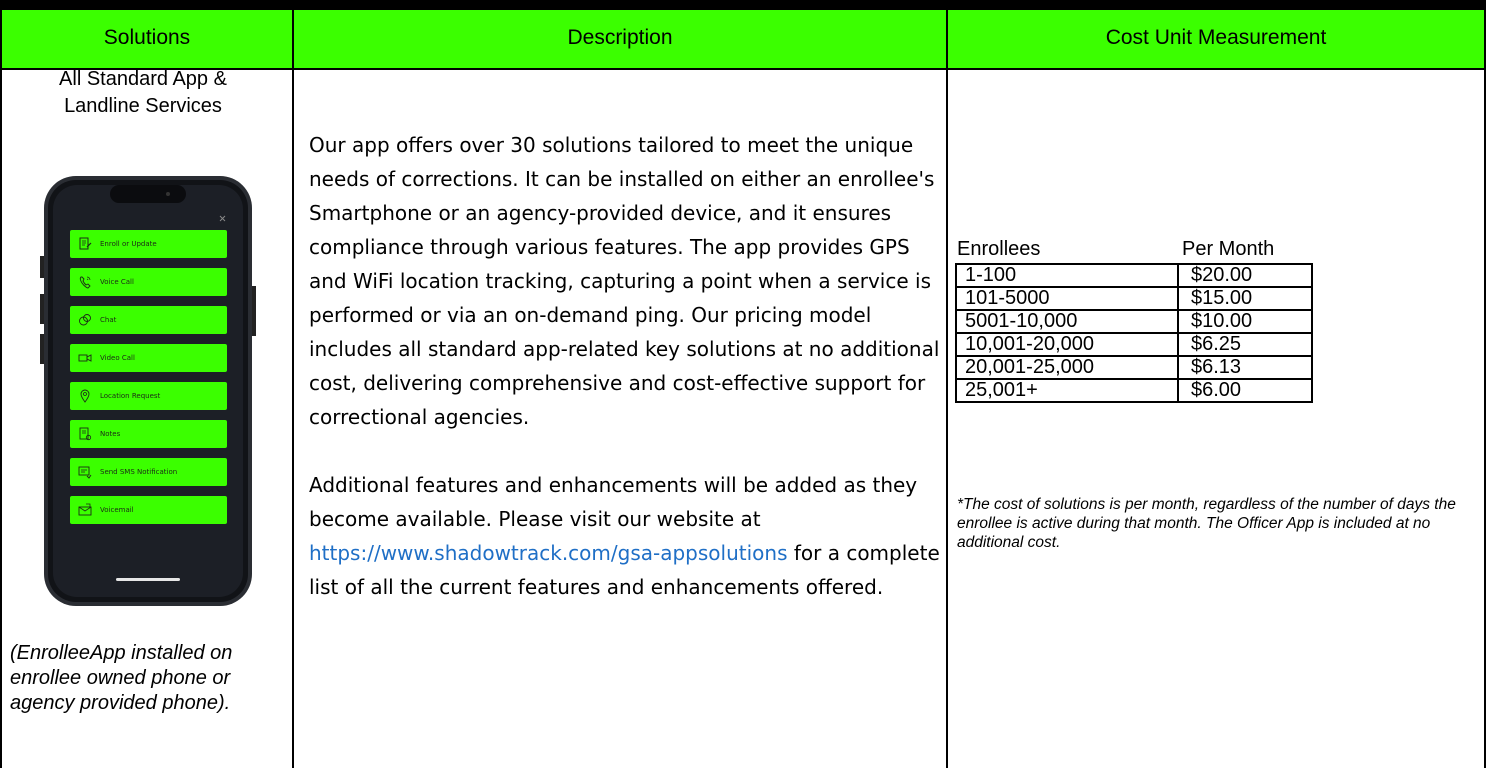  Describe the element at coordinates (1067, 275) in the screenshot. I see `enrollee-range: 1-100` at that location.